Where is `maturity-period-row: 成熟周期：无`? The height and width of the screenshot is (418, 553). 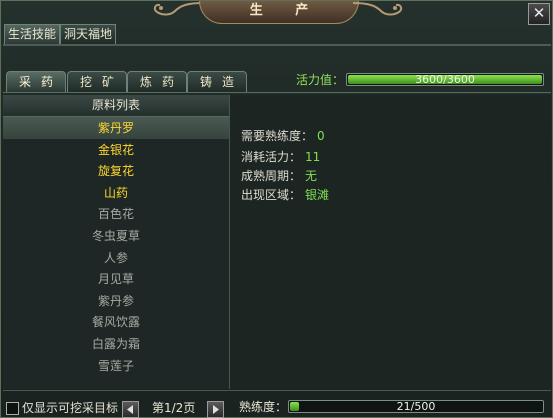
maturity-period-row: 成熟周期：无 is located at coordinates (279, 176).